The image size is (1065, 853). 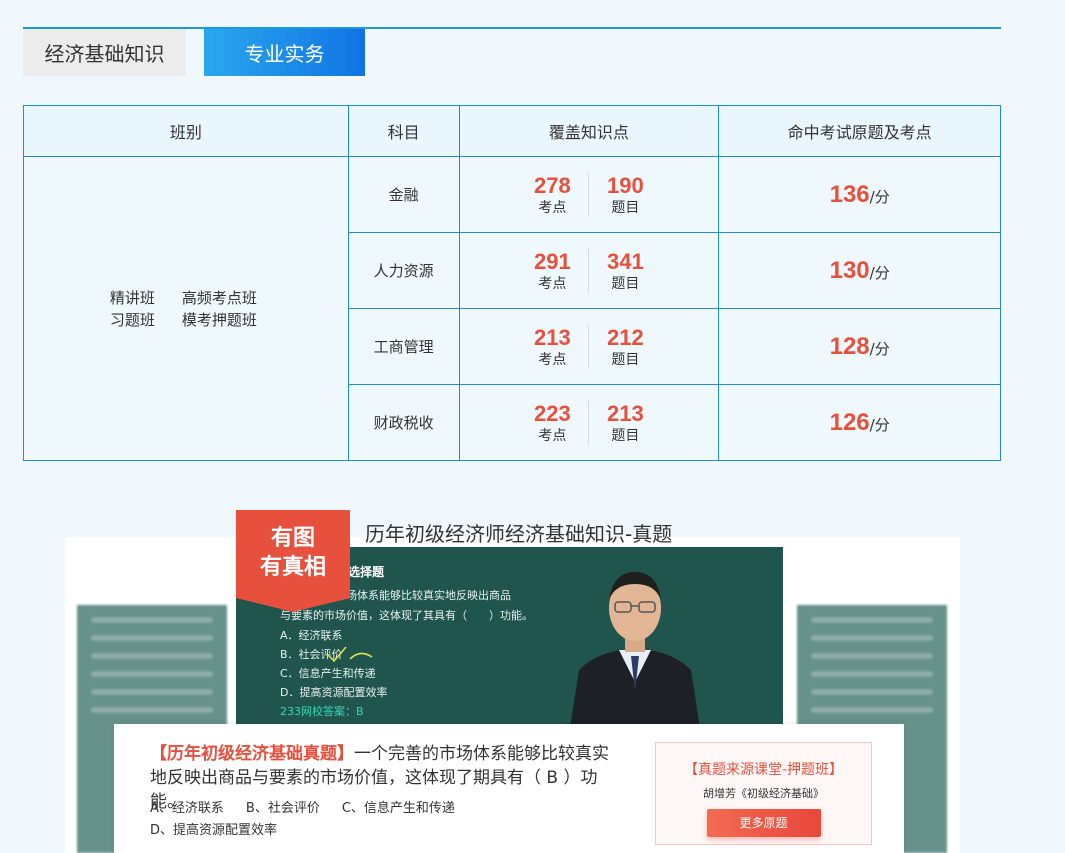 I want to click on tab-economic-basics: 经济基础知识, so click(x=104, y=52).